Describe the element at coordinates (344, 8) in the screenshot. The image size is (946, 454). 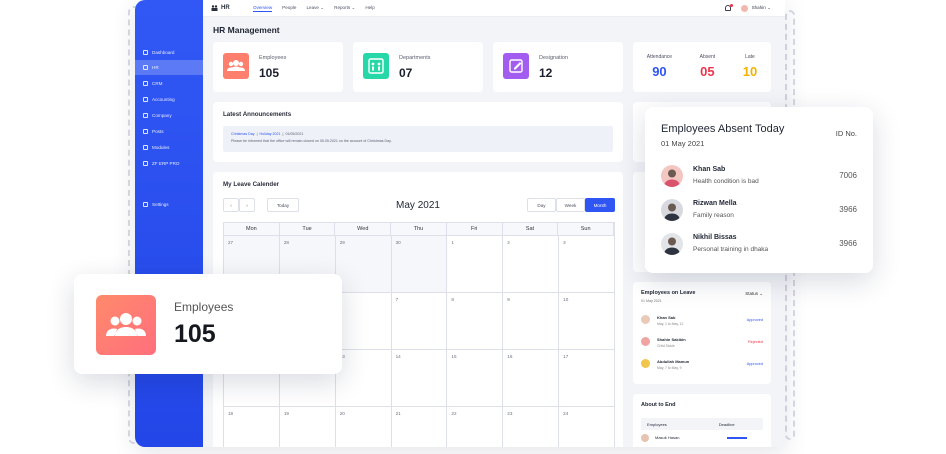
I see `nav-item-reports: Reports ⌄` at that location.